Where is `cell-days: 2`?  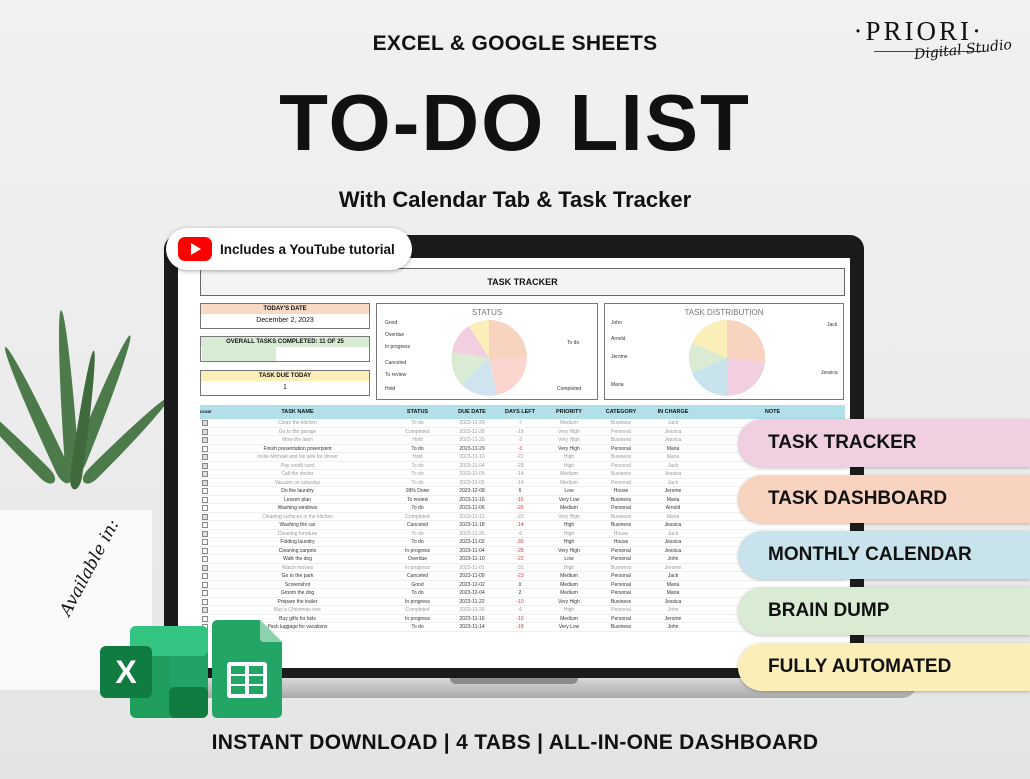 cell-days: 2 is located at coordinates (520, 593).